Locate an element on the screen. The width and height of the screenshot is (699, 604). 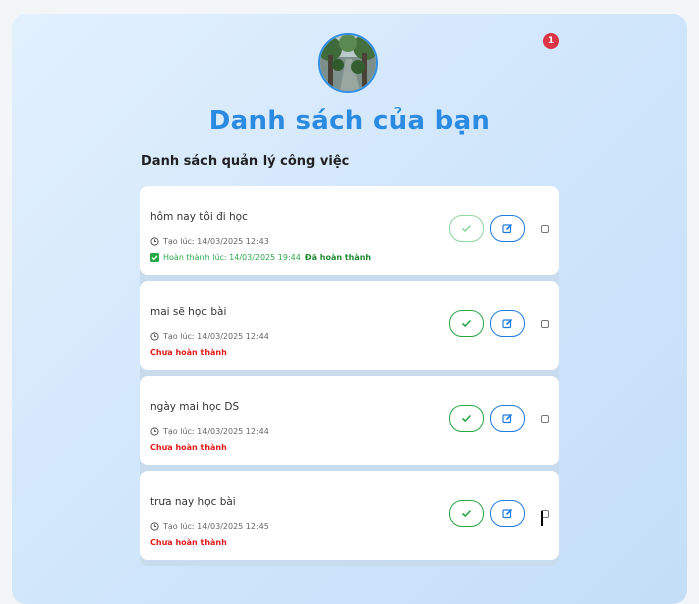
created-label: Tạo lúc: 14/03/2025 12:43 is located at coordinates (216, 241).